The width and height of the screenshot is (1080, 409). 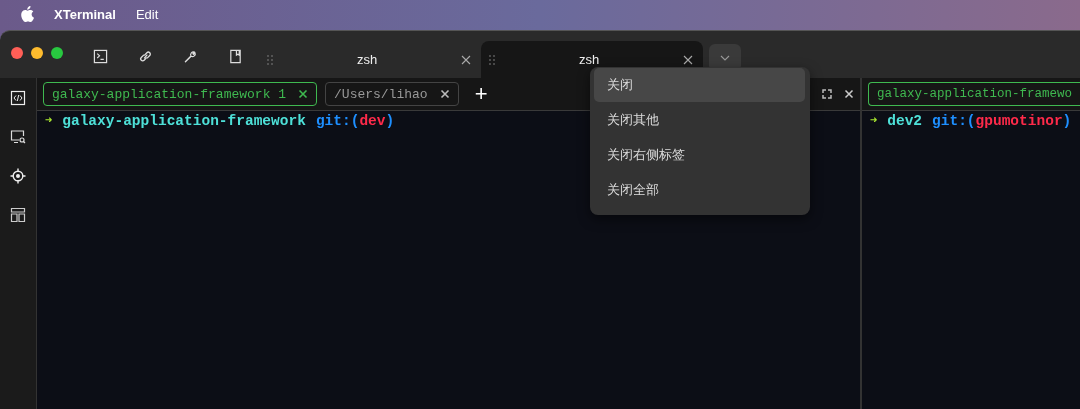 I want to click on monitor-search-icon, so click(x=18, y=137).